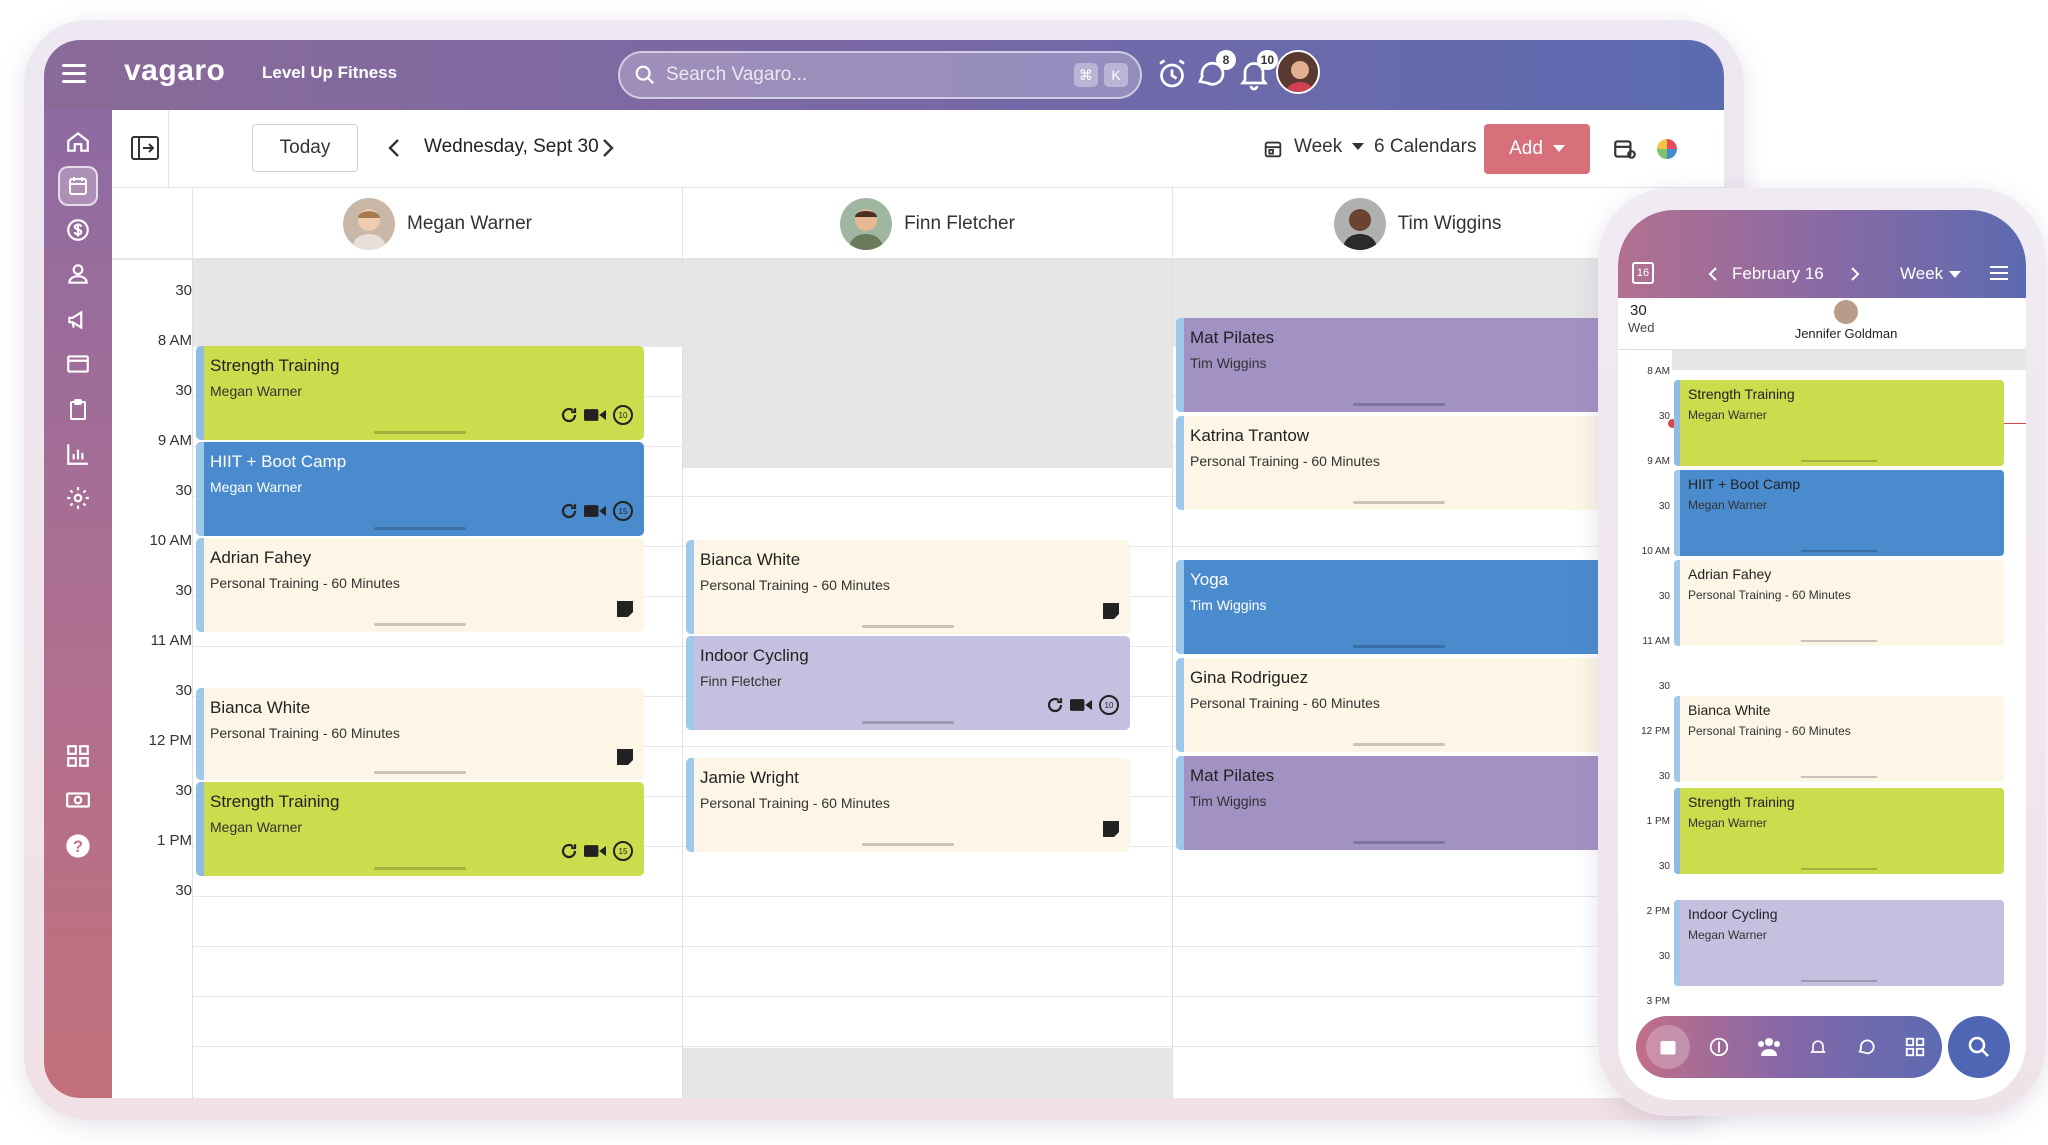 This screenshot has height=1145, width=2048. Describe the element at coordinates (78, 364) in the screenshot. I see `online-booking-icon` at that location.